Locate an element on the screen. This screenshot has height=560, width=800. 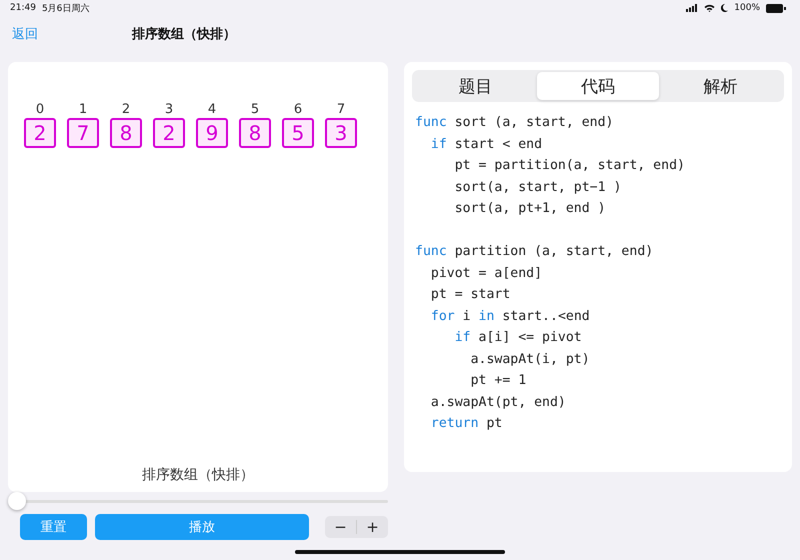
array-index: 0 is located at coordinates (40, 109).